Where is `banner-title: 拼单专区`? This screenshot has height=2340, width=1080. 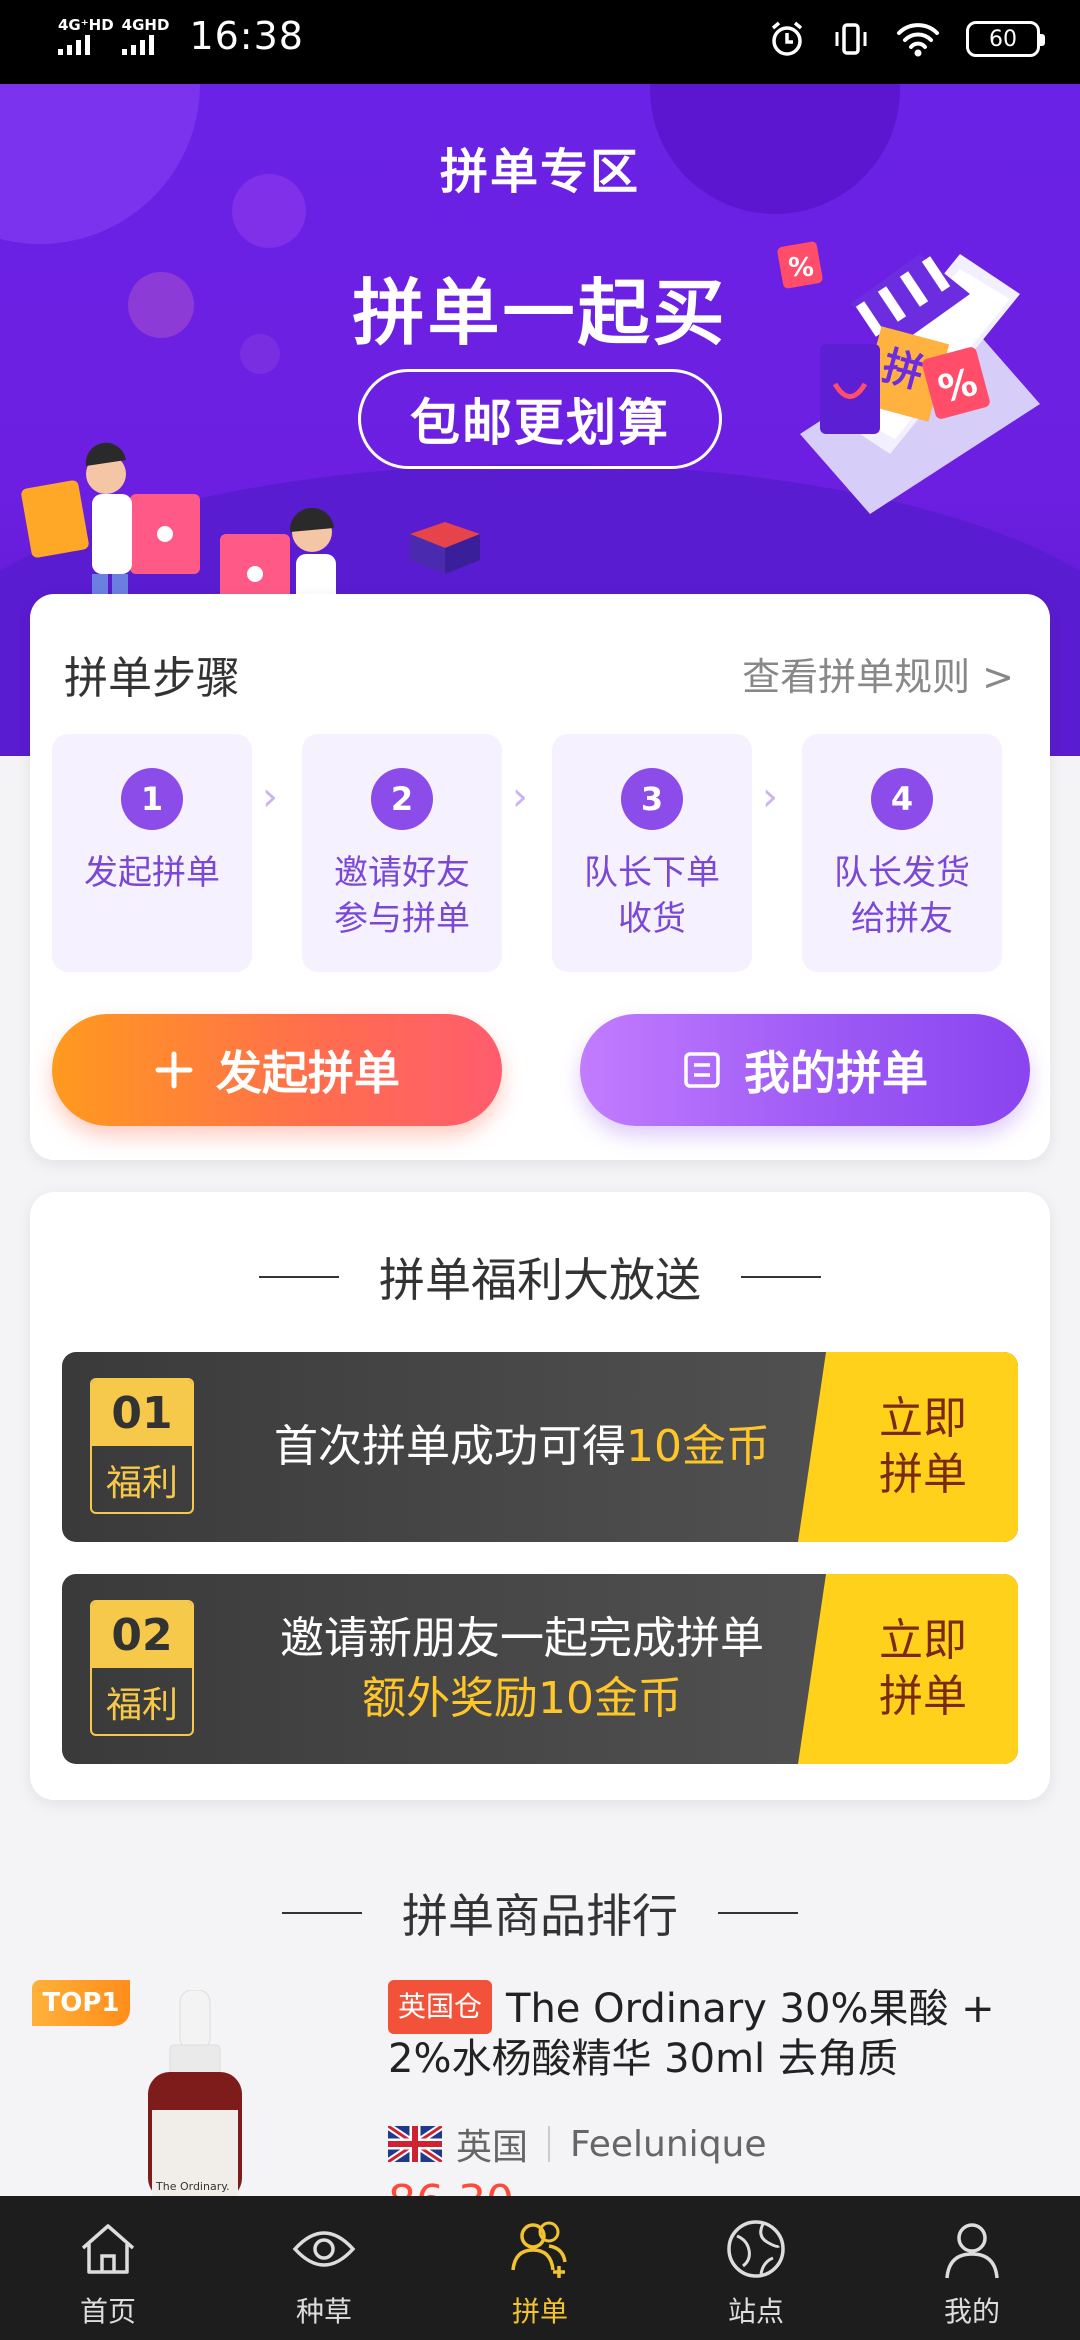 banner-title: 拼单专区 is located at coordinates (539, 172).